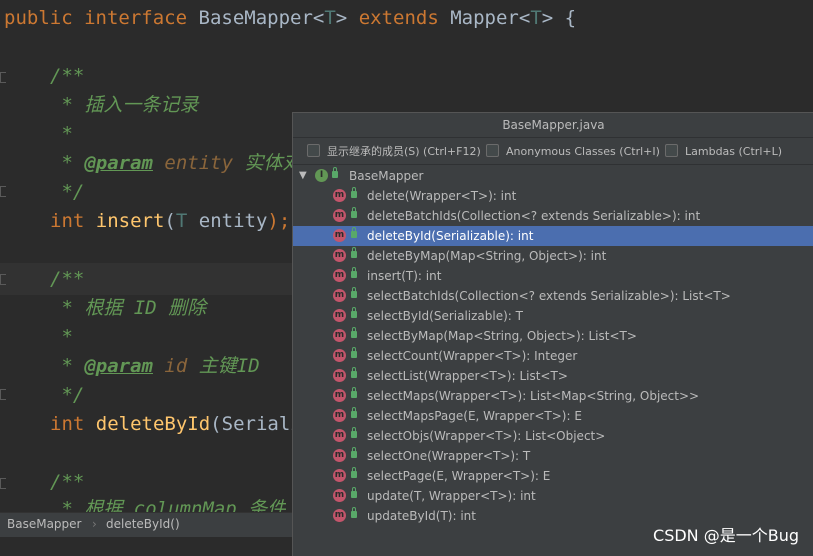 This screenshot has height=556, width=813. I want to click on editor-bottom-area, so click(146, 546).